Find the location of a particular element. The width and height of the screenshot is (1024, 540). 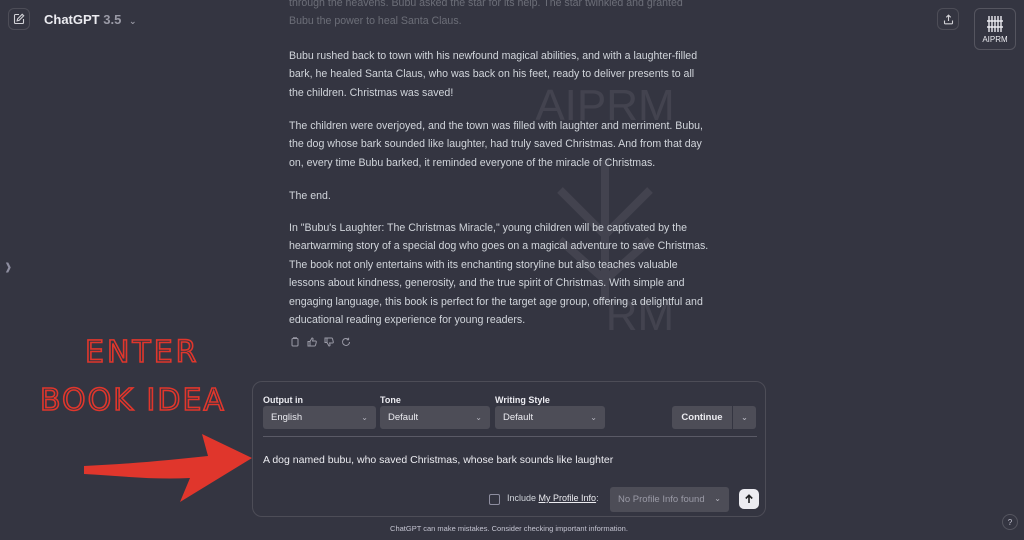

continue-button: Continue ⌄ is located at coordinates (714, 417).